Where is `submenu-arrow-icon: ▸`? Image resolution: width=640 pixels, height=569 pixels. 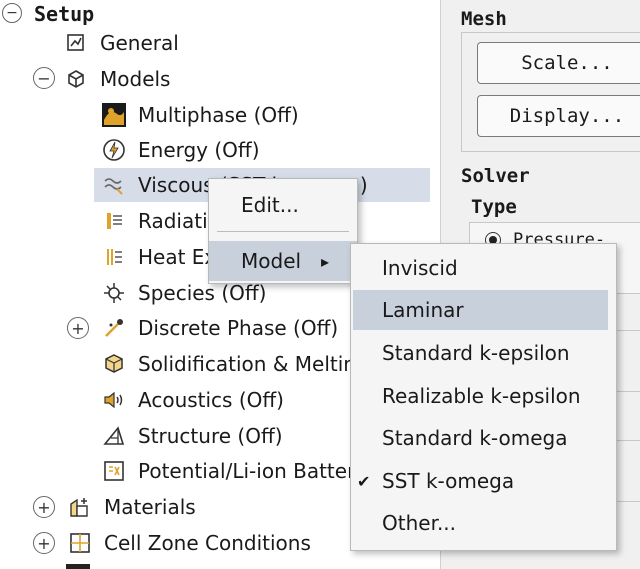 submenu-arrow-icon: ▸ is located at coordinates (325, 261).